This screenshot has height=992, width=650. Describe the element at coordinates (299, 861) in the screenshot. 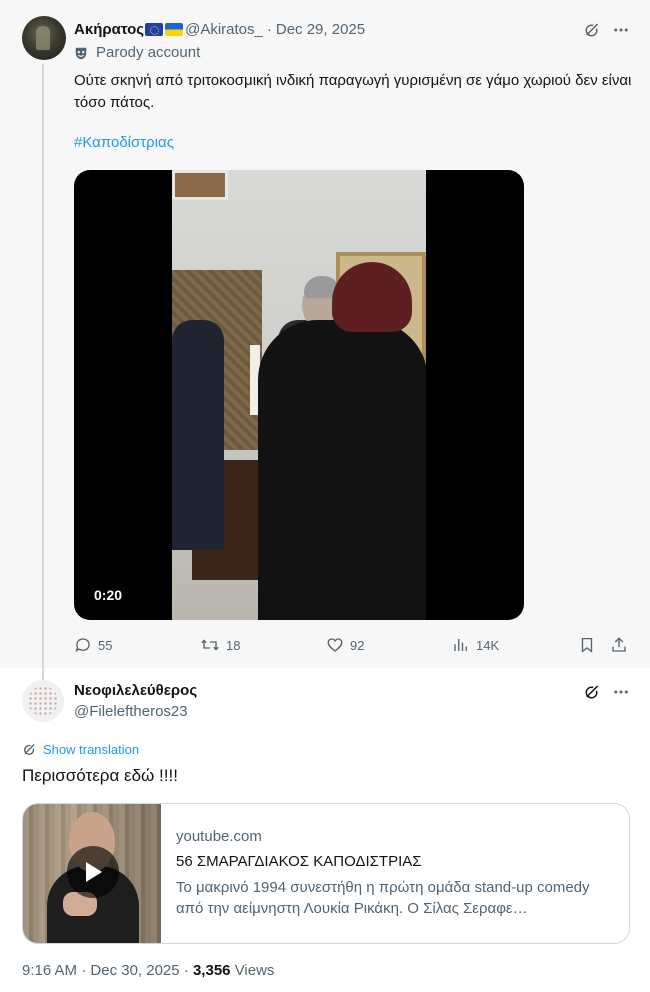

I see `card-title: 56 ΣΜΑΡΑΓΔΙΑΚΟΣ ΚΑΠΟΔΙΣΤΡΙΑΣ` at that location.